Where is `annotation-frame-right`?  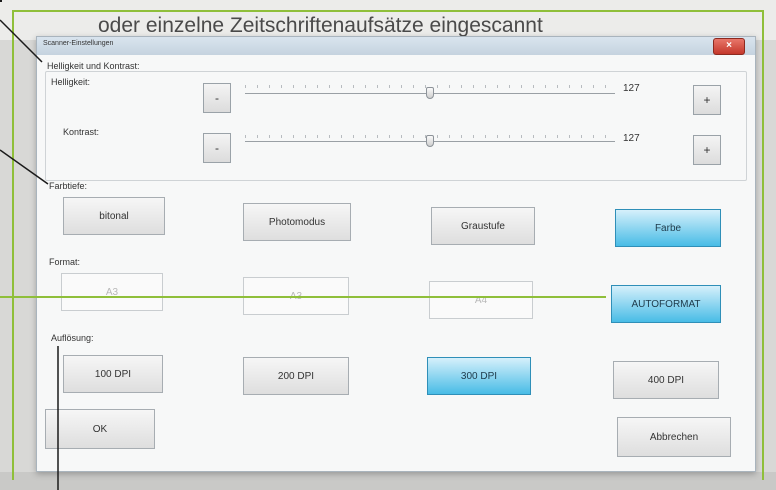
annotation-frame-right is located at coordinates (763, 245).